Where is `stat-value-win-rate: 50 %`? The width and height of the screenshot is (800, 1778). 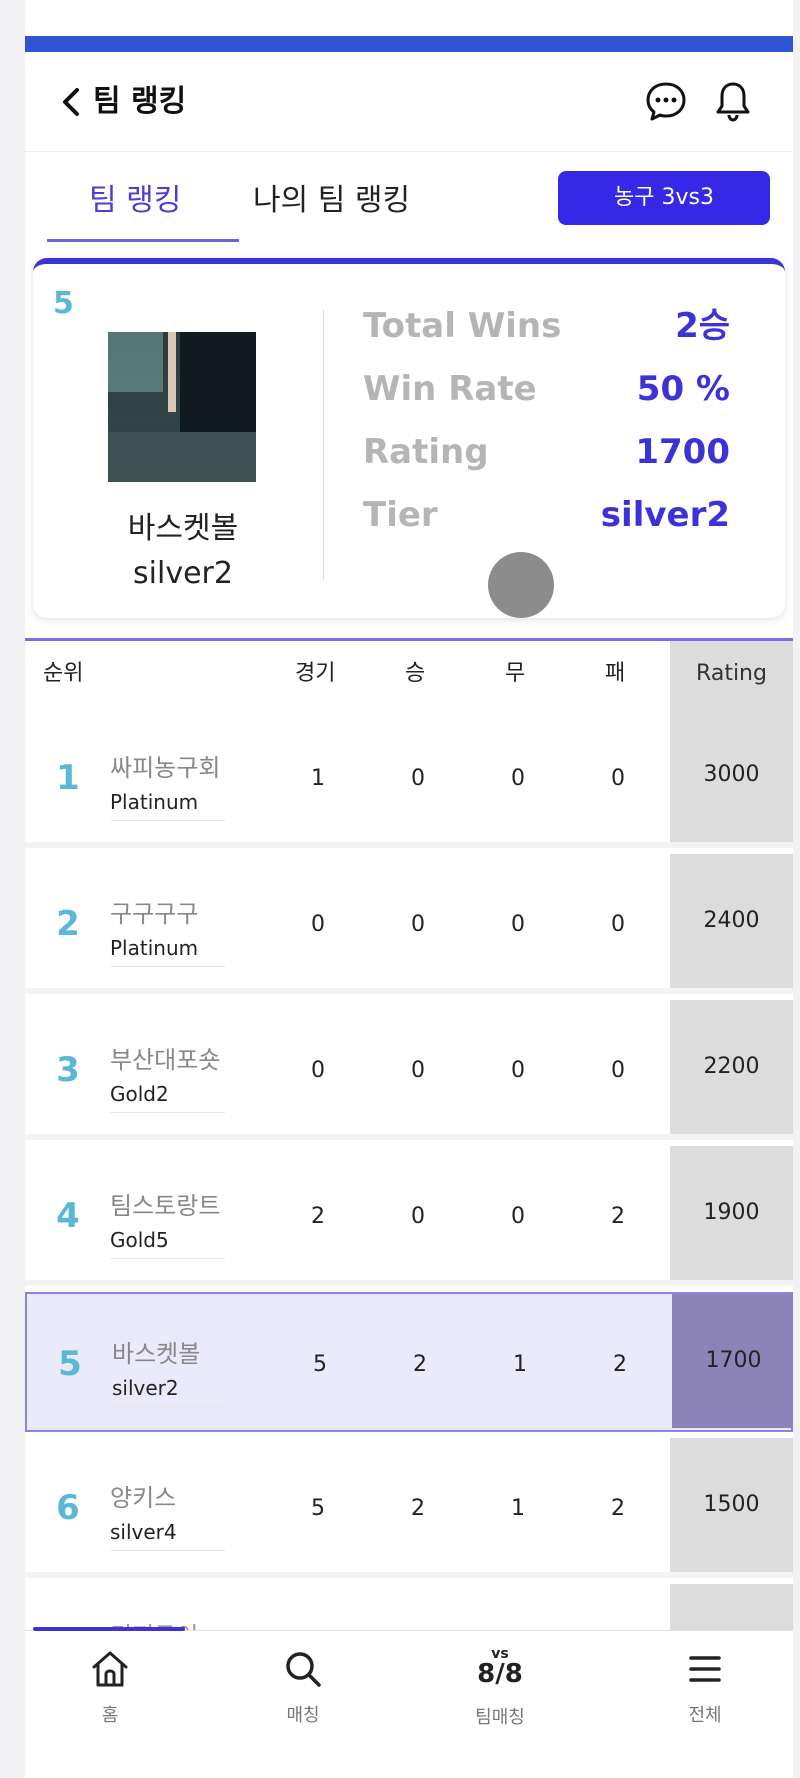
stat-value-win-rate: 50 % is located at coordinates (683, 389).